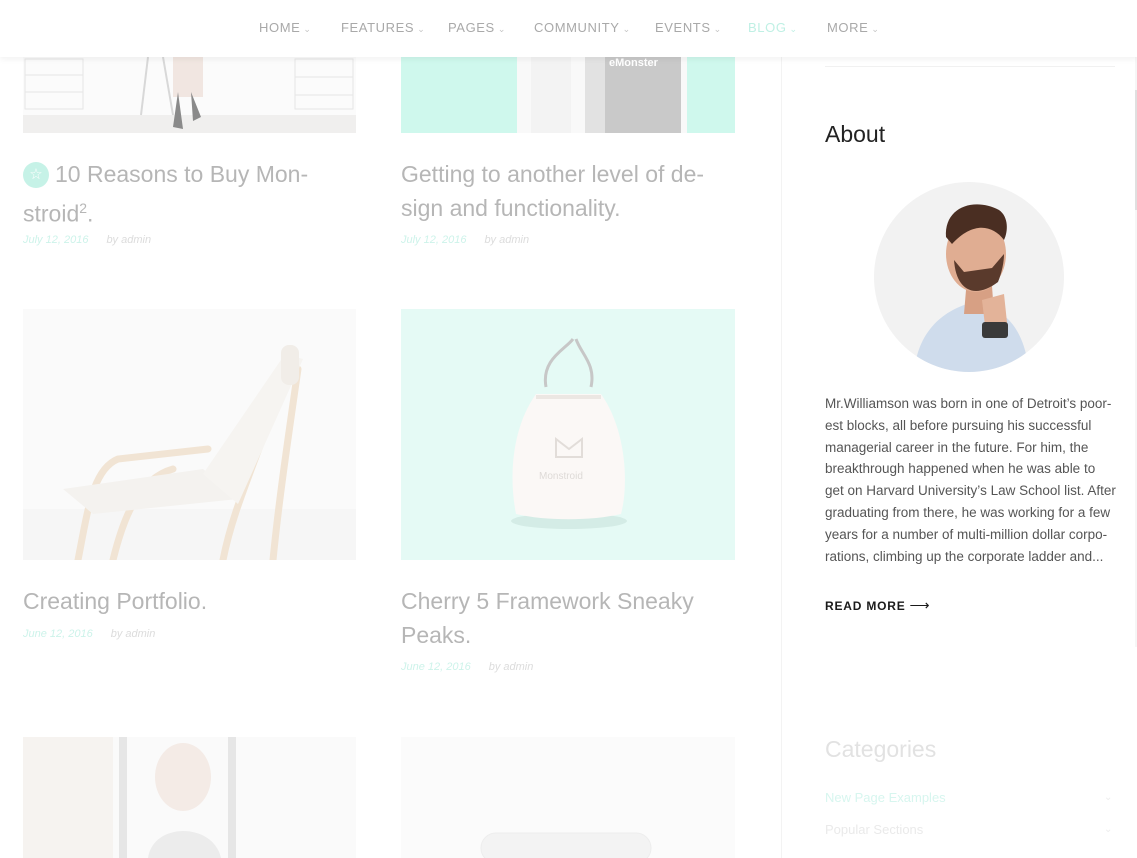 This screenshot has height=858, width=1137. What do you see at coordinates (193, 194) in the screenshot?
I see `post-title: ☆ 10 Reasons to Buy Mon-stroid2.` at bounding box center [193, 194].